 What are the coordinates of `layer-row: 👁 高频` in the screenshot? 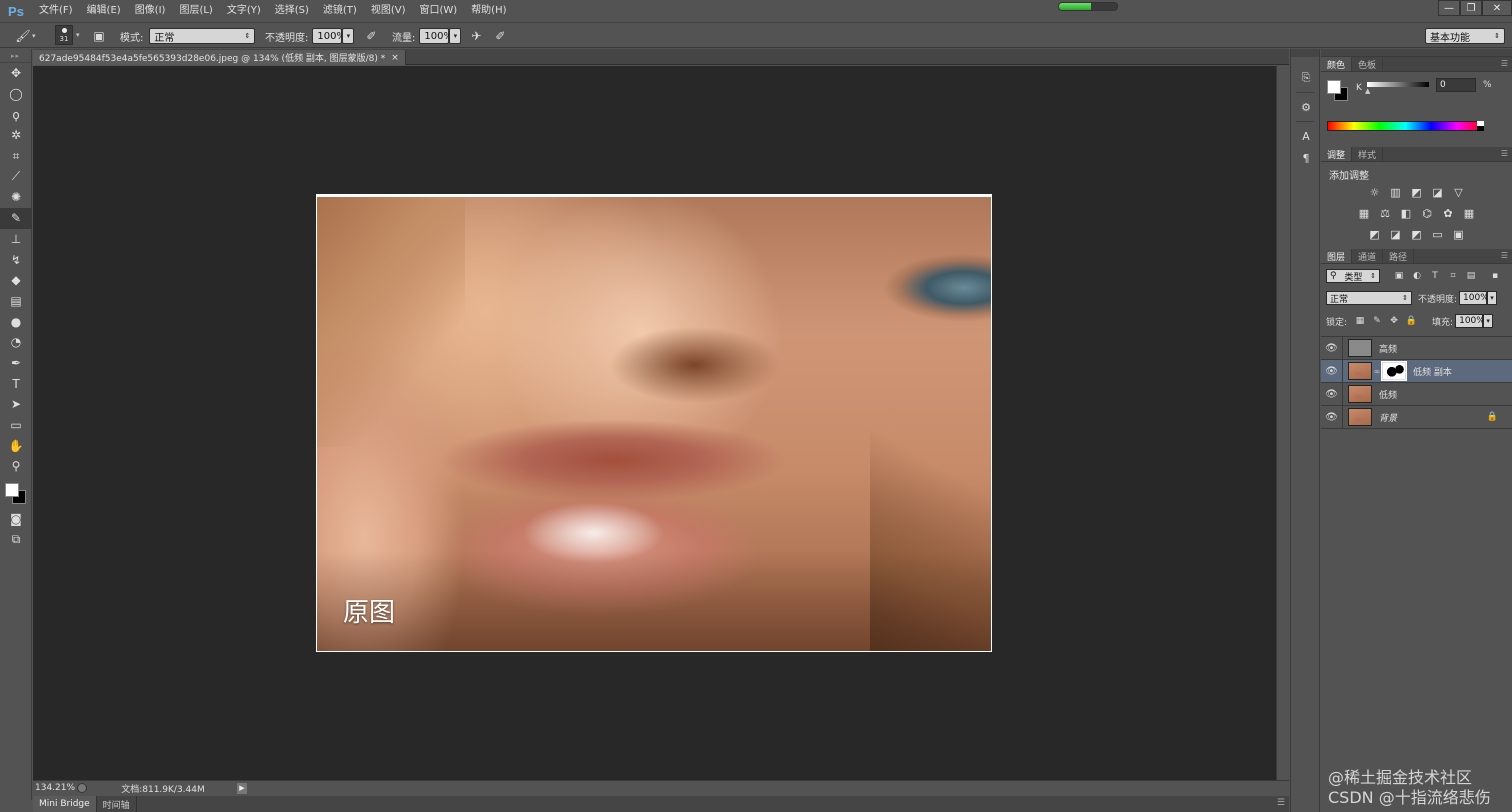 It's located at (1416, 348).